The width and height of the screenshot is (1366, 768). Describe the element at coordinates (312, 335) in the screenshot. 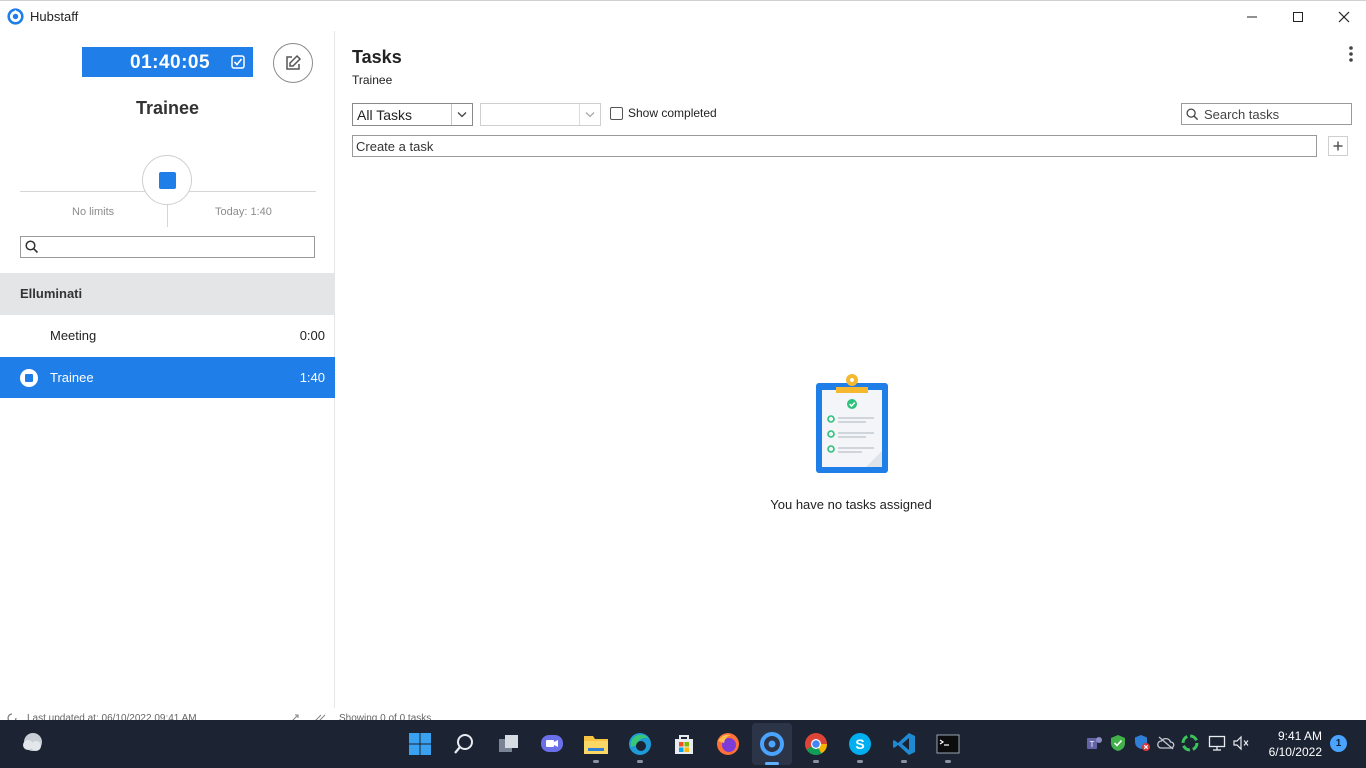

I see `project-time: 0:00` at that location.